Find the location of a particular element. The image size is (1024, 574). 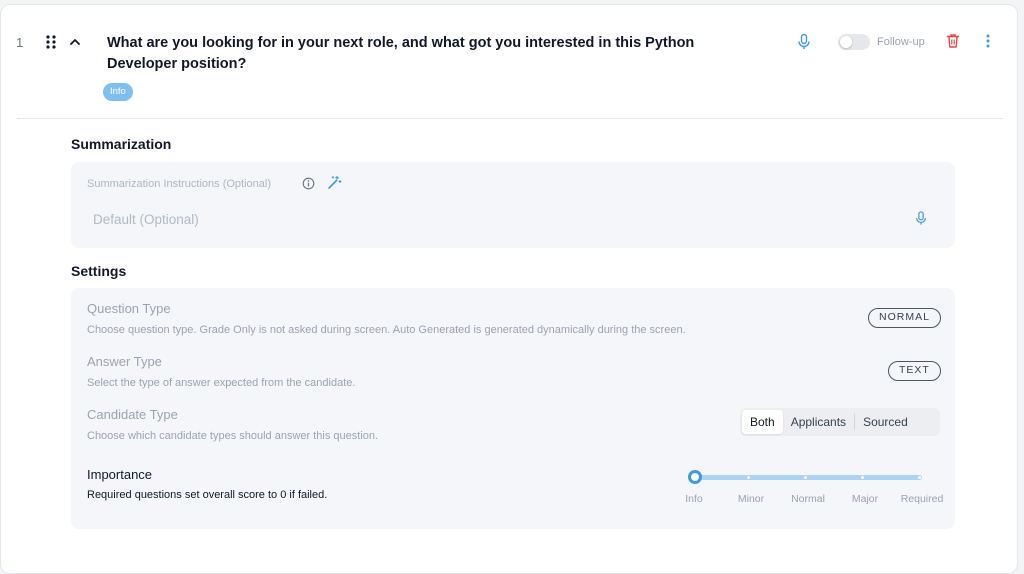

importance-title: Importance is located at coordinates (120, 474).